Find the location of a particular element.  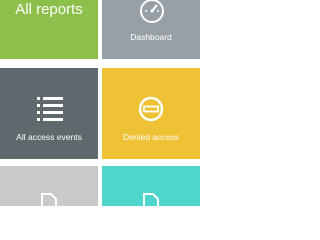

dashboard-tile: Dashboard is located at coordinates (151, 29).